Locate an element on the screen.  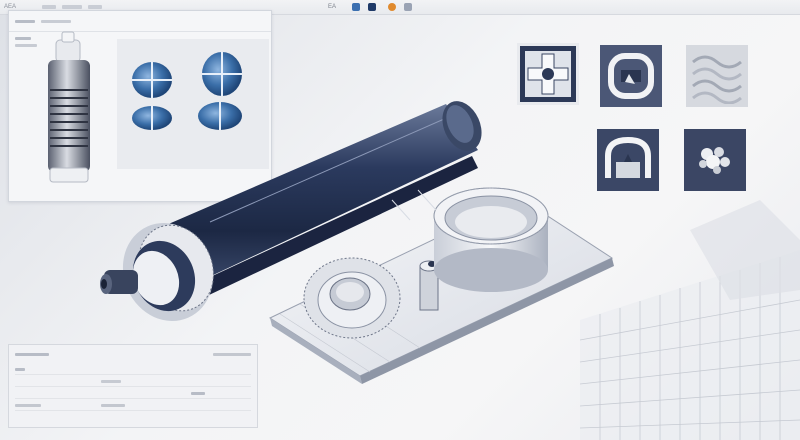
wavy-texture-icon is located at coordinates (717, 76).